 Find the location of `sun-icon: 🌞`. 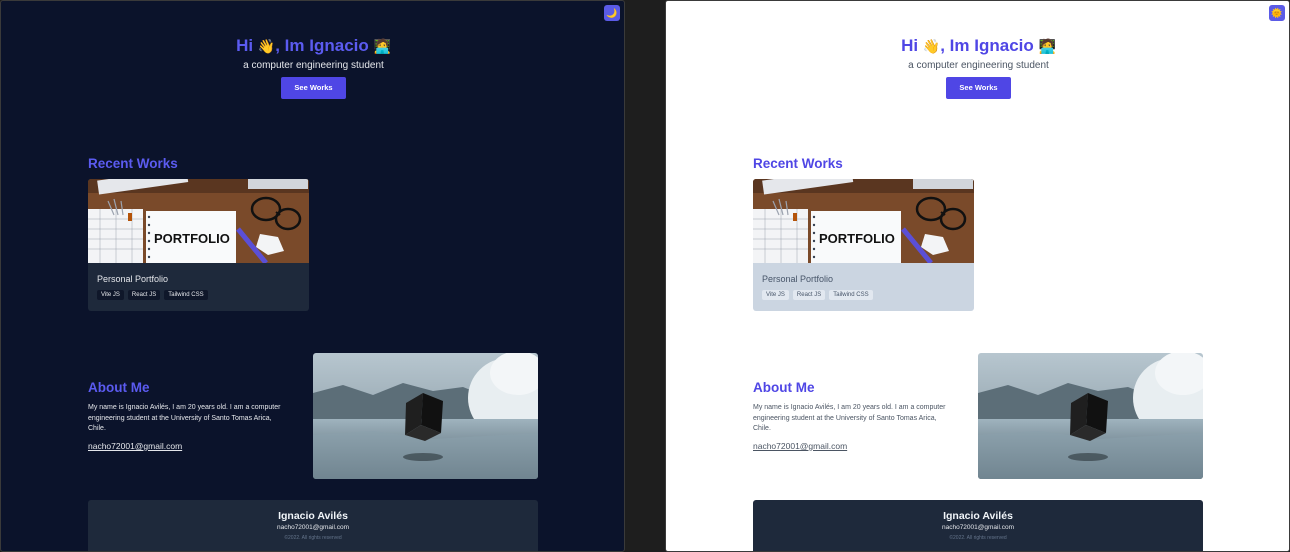

sun-icon: 🌞 is located at coordinates (1277, 12).